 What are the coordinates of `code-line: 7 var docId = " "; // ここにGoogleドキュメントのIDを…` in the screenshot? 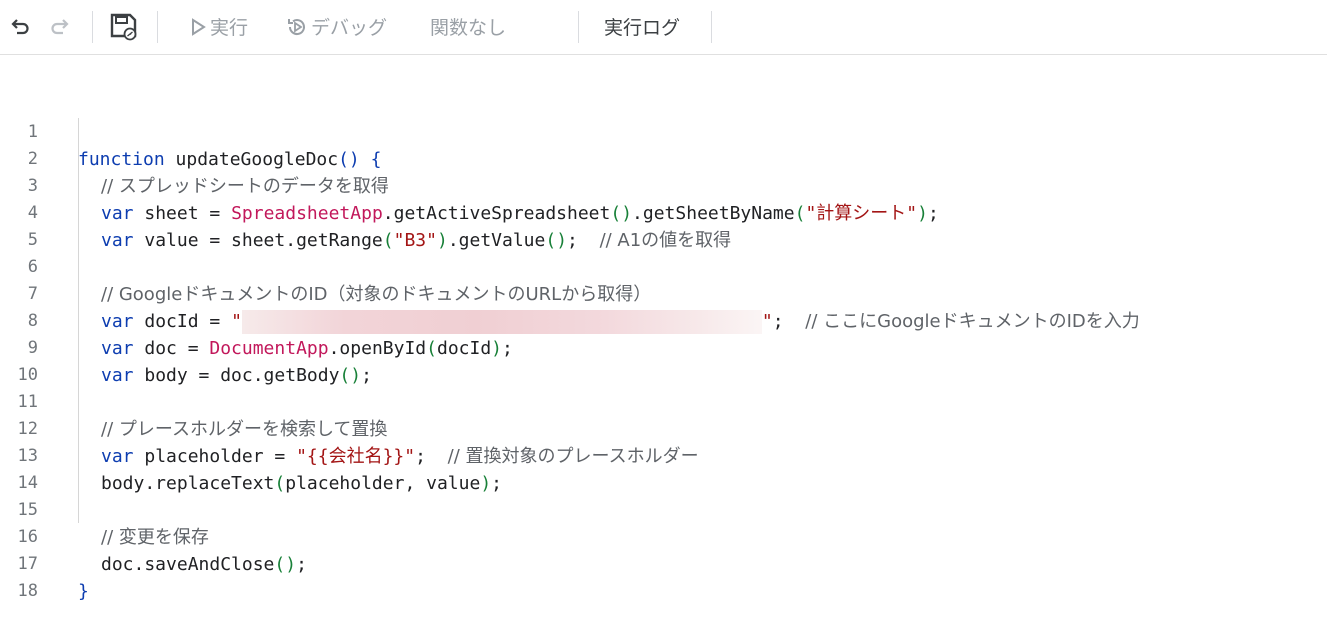 It's located at (583, 309).